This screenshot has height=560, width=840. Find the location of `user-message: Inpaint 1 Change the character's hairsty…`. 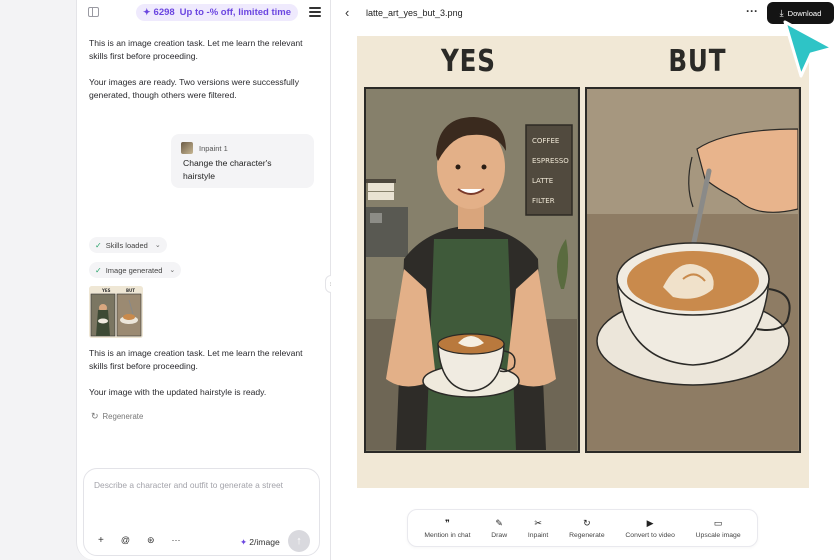

user-message: Inpaint 1 Change the character's hairsty… is located at coordinates (242, 161).